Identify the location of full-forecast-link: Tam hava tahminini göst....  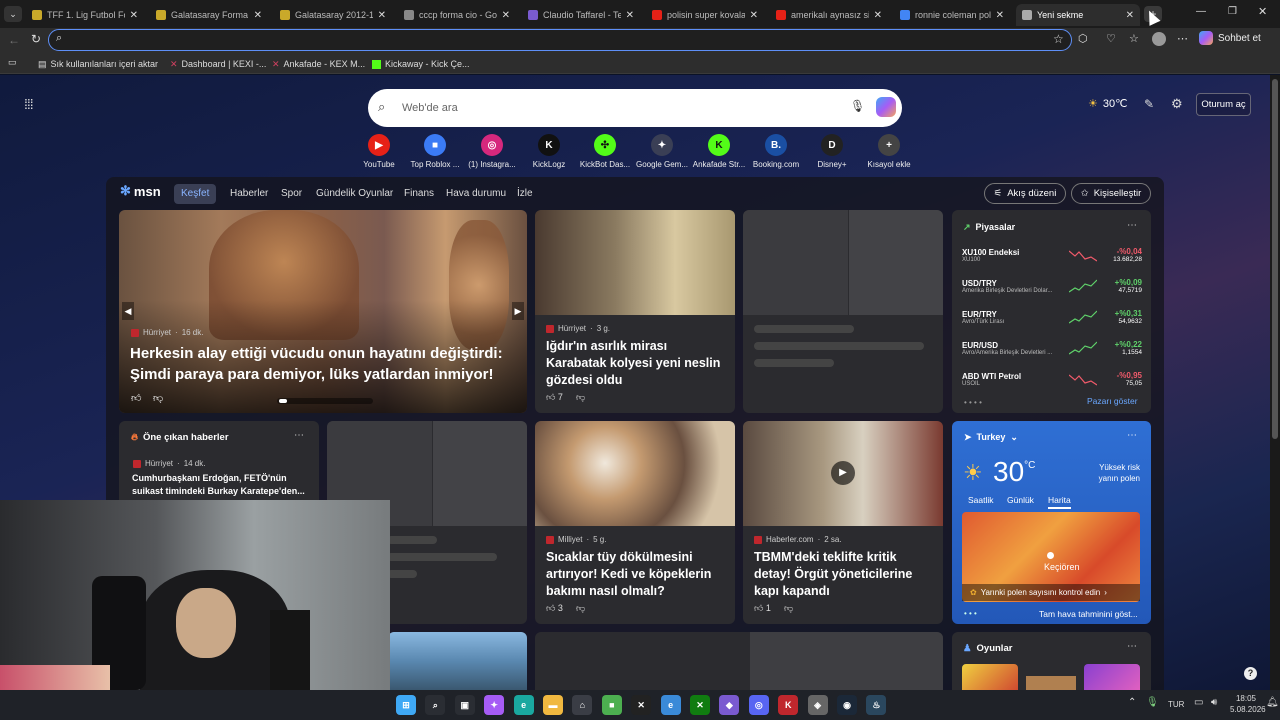
(1088, 614).